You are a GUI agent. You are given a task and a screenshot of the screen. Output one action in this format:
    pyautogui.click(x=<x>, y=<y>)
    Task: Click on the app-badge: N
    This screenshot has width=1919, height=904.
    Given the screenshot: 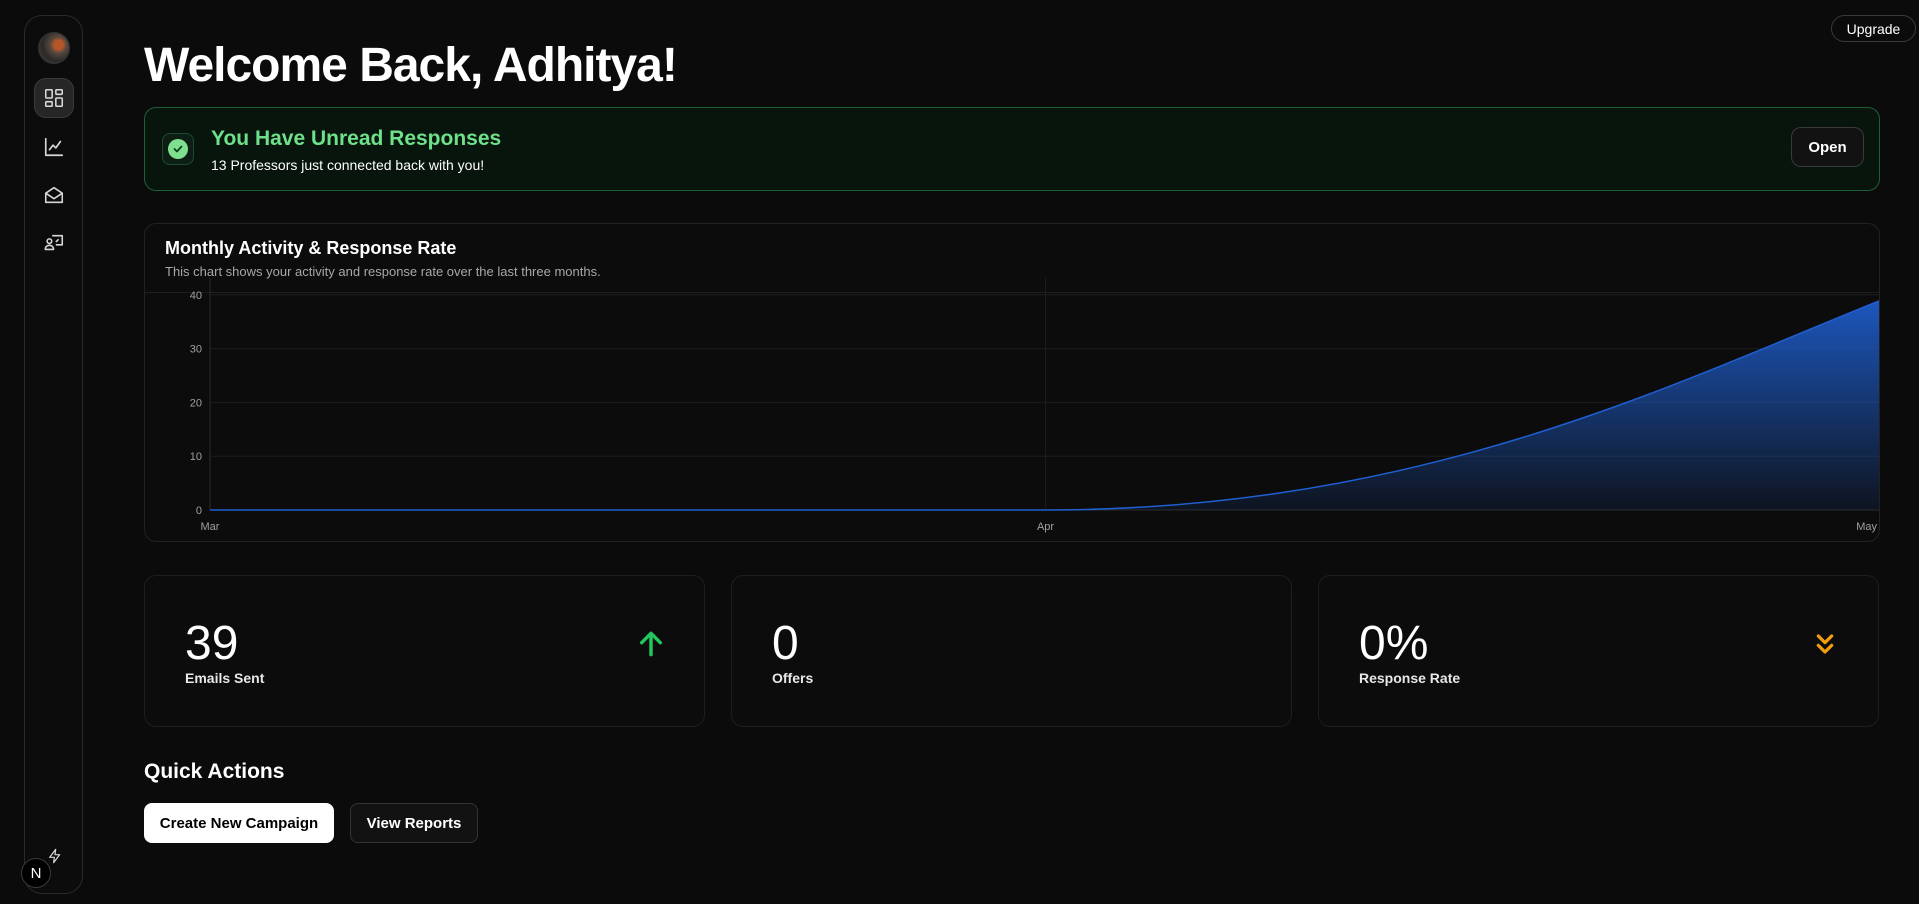 What is the action you would take?
    pyautogui.click(x=36, y=873)
    